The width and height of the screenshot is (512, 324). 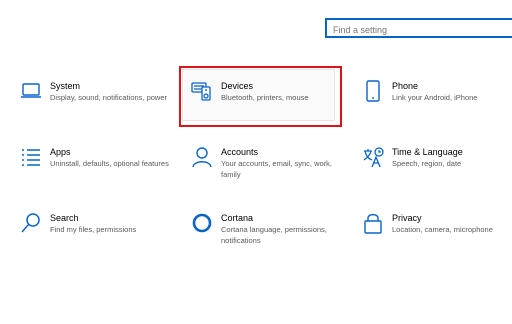 What do you see at coordinates (437, 171) in the screenshot?
I see `settings-tile-time-language: Time & Language Speech, region, date` at bounding box center [437, 171].